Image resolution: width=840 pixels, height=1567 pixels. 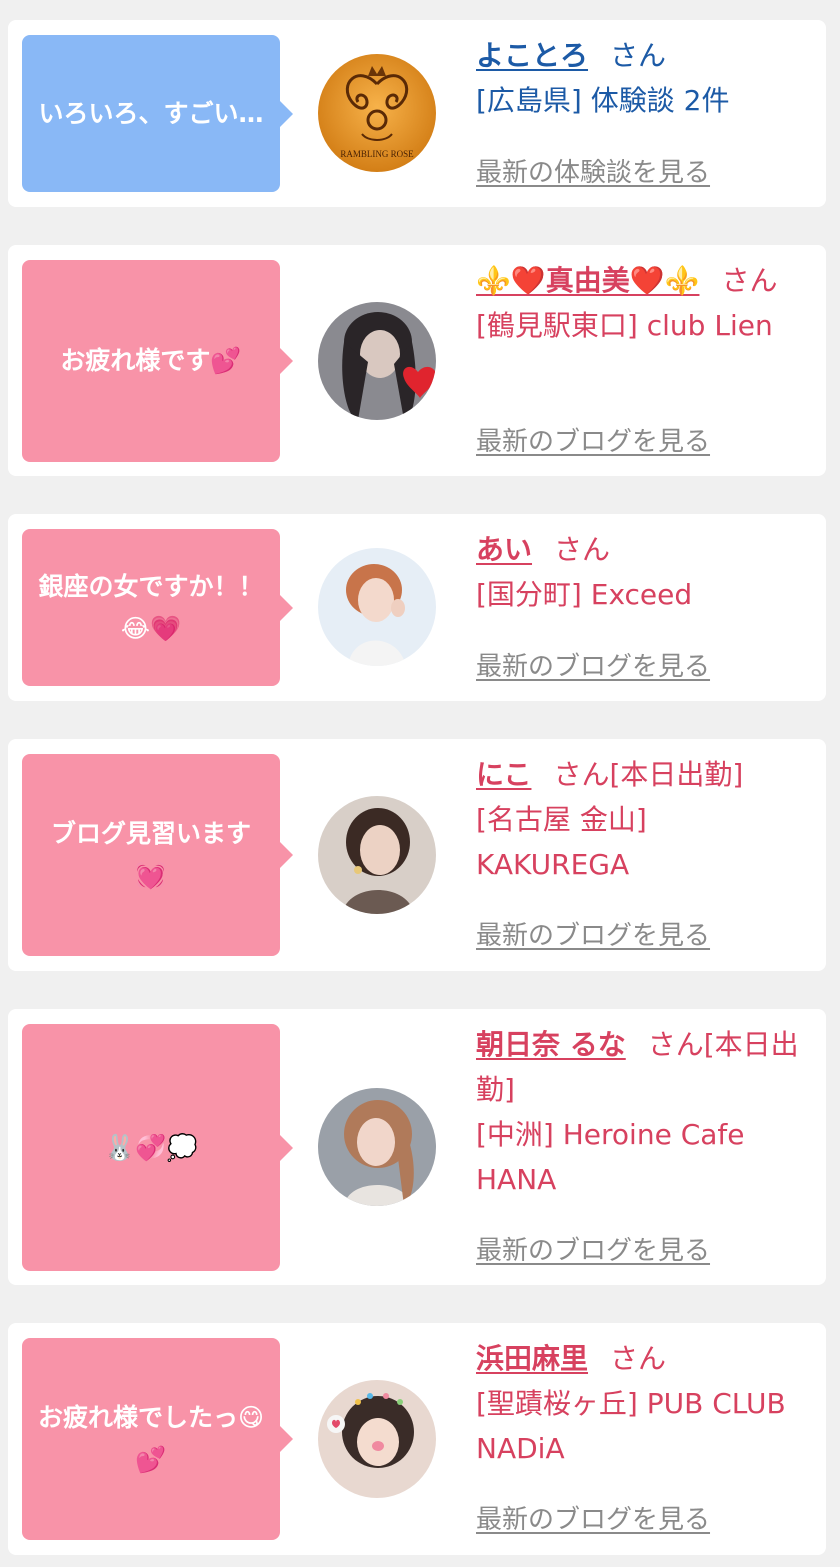 I want to click on user-info: よことろ さん [広島県] 体験談 2件, so click(x=640, y=78).